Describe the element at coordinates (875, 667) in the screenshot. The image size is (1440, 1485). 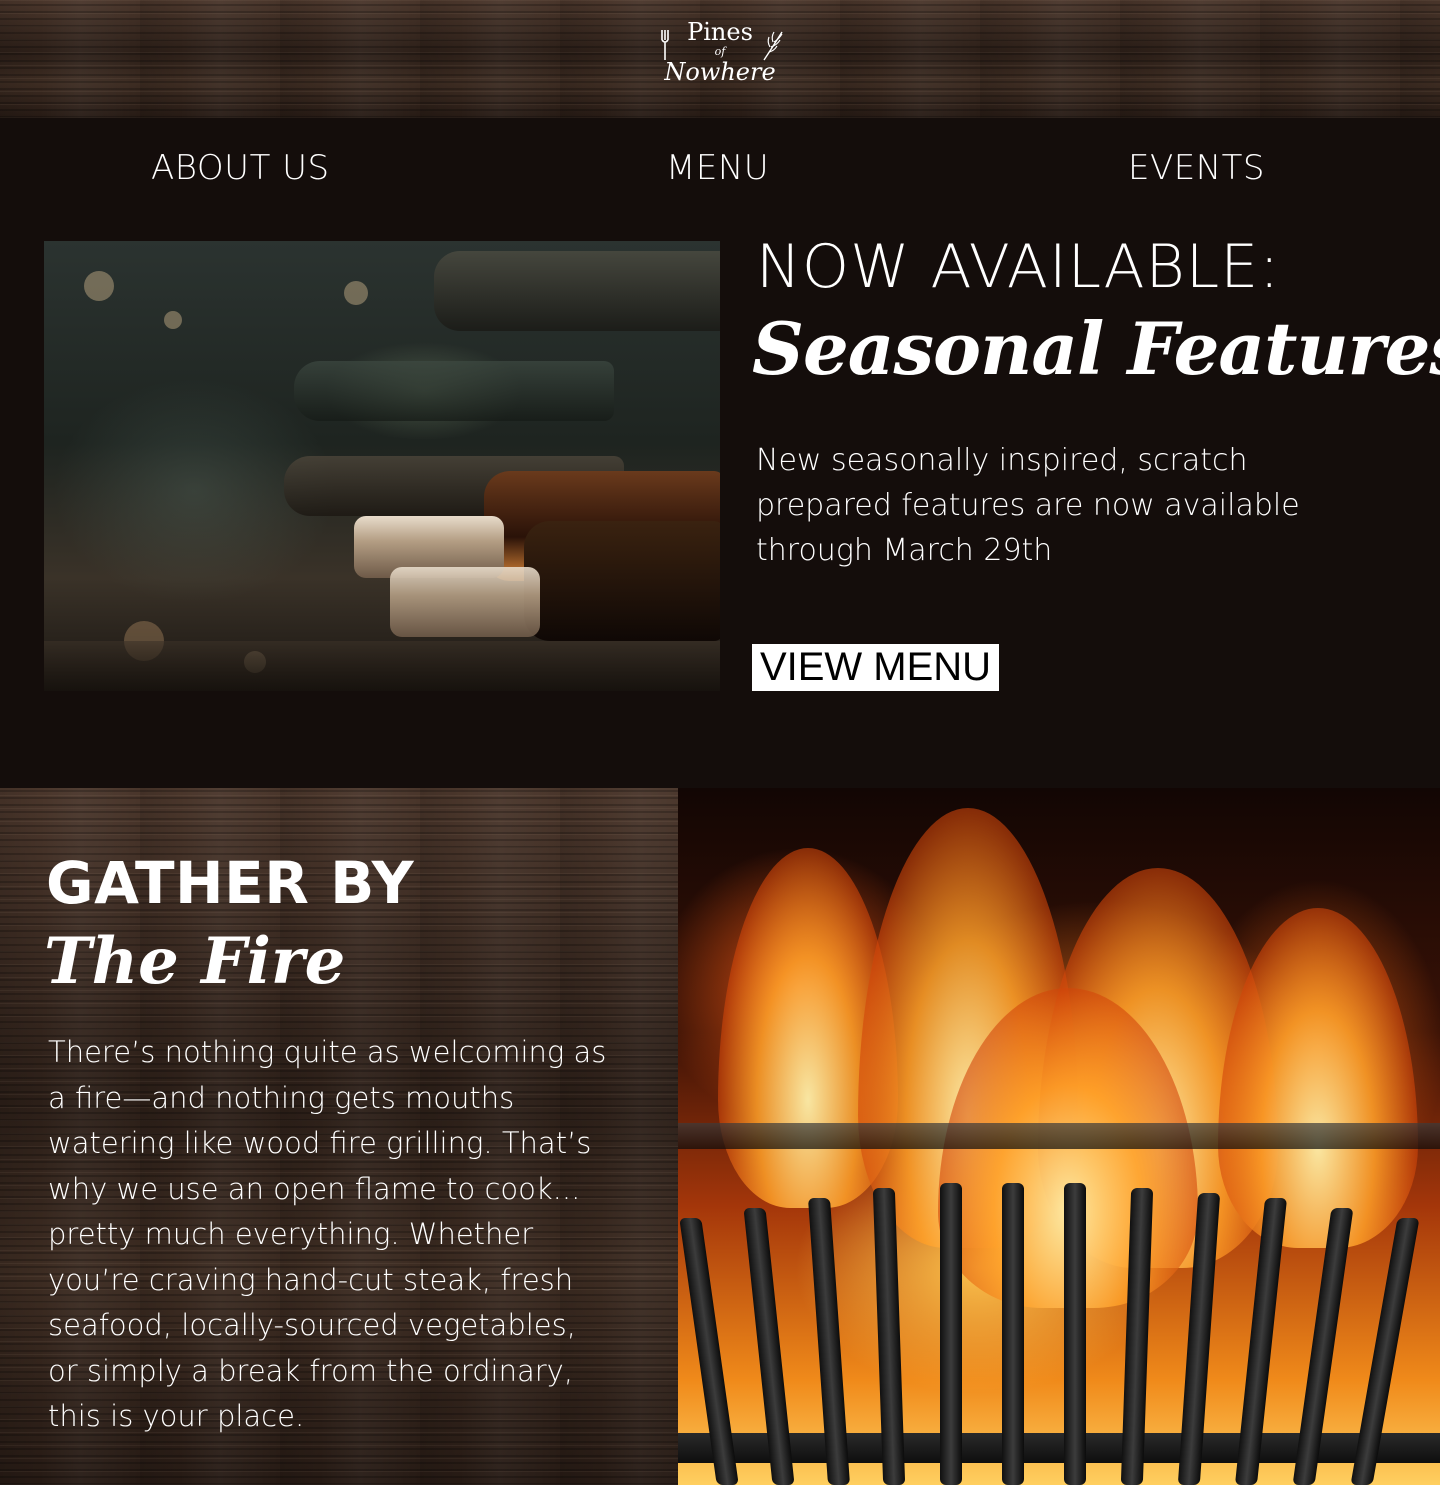
I see `view-menu-button: VIEW MENU` at that location.